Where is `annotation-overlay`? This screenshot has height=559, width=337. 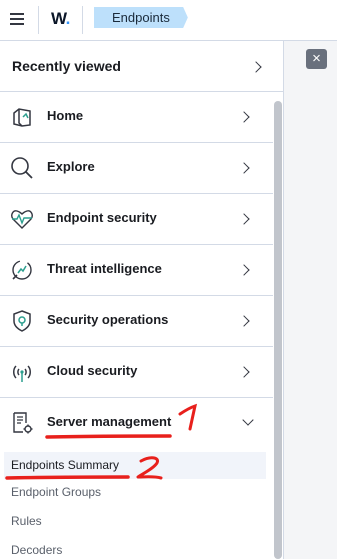
annotation-overlay is located at coordinates (101, 441).